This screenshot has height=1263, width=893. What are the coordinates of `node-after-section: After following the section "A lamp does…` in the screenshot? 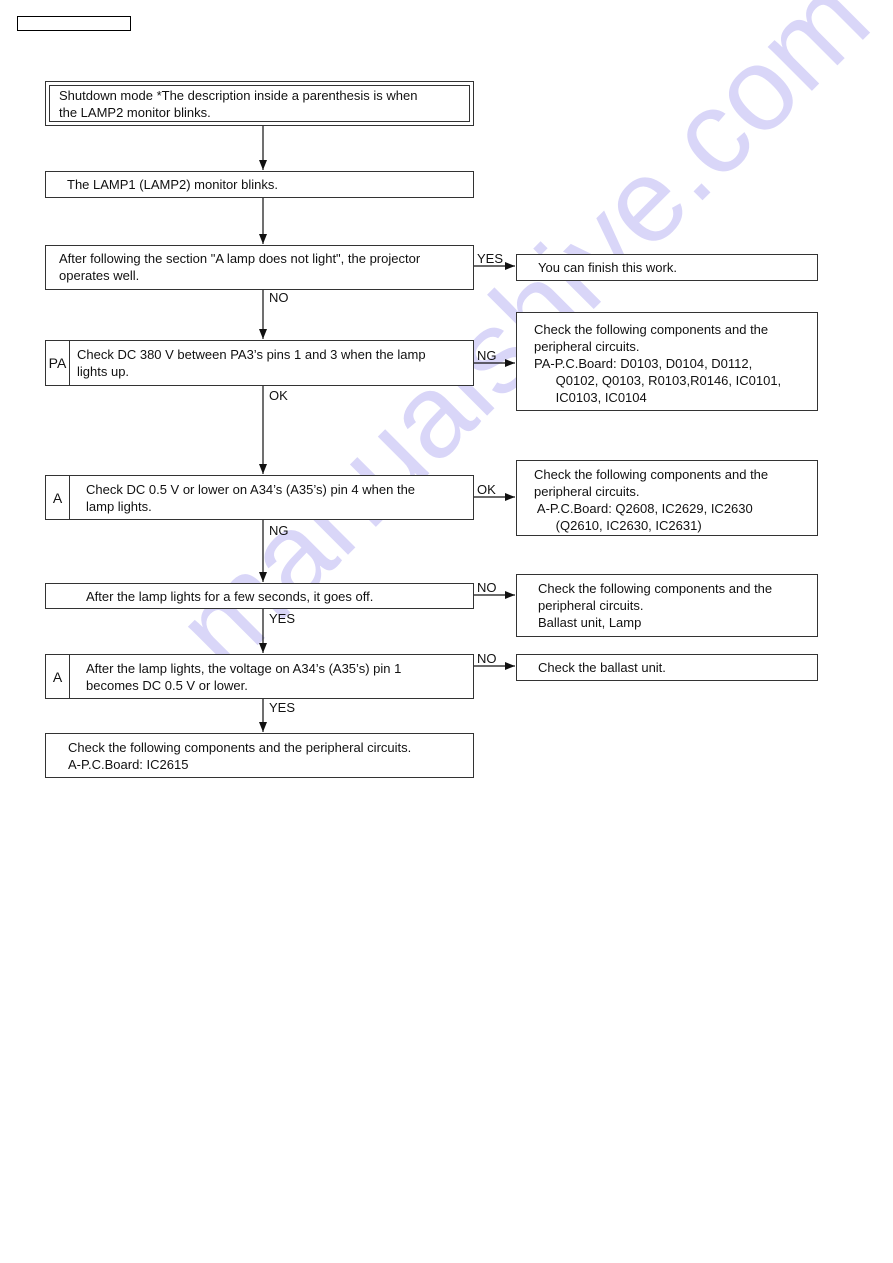 It's located at (259, 267).